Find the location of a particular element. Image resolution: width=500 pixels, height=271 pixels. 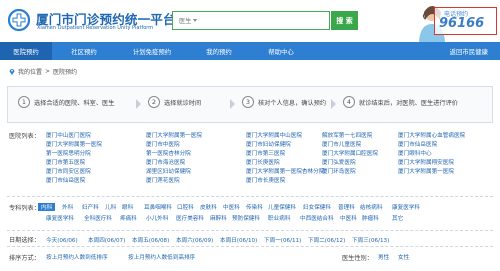

step-text: 选择就诊时间 is located at coordinates (183, 103).